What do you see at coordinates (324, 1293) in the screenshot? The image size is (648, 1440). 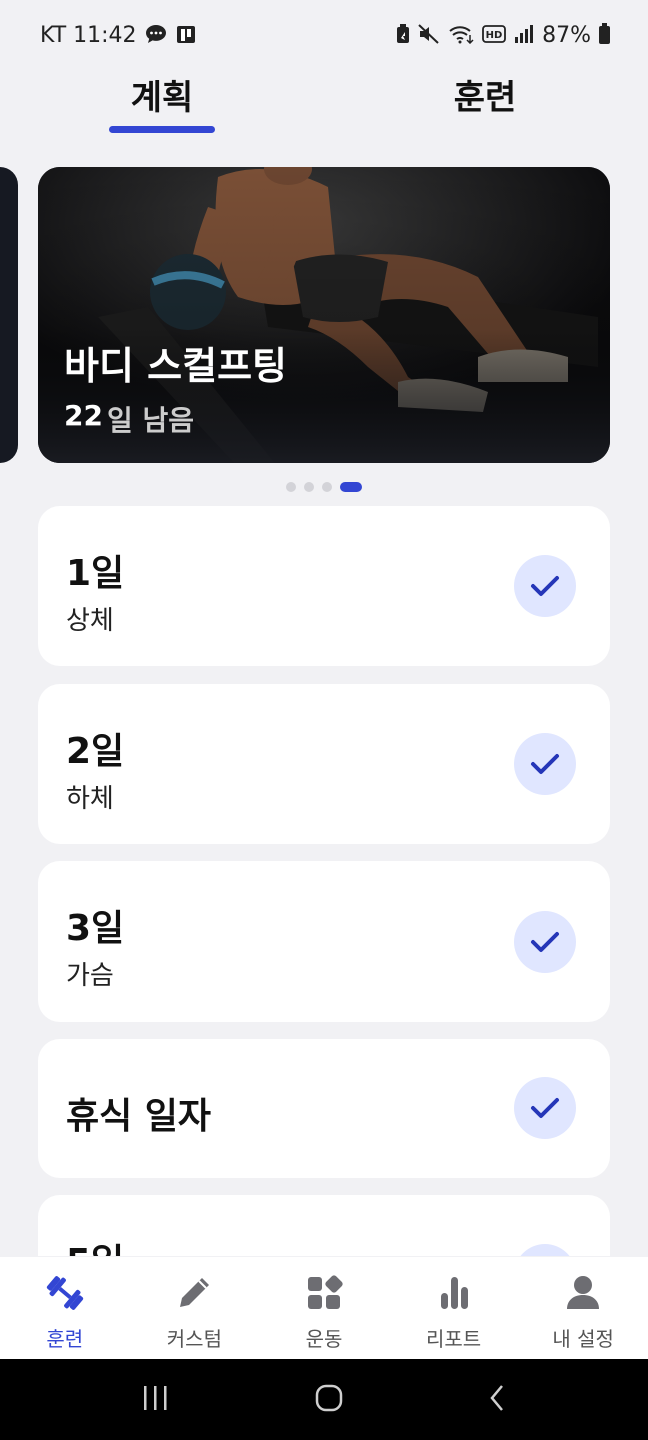 I see `grid-icon` at bounding box center [324, 1293].